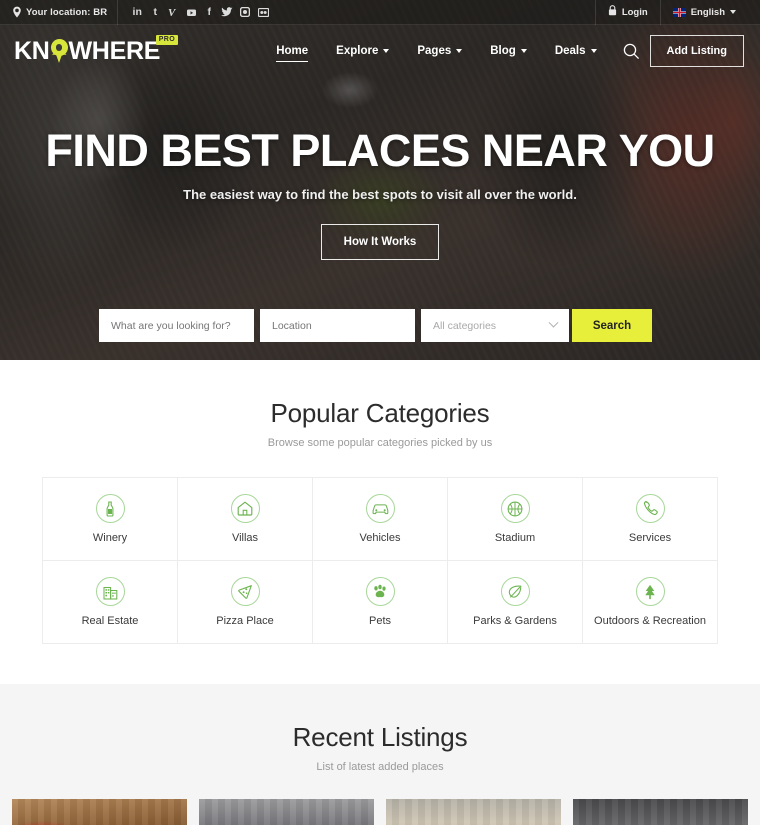 The width and height of the screenshot is (760, 825). I want to click on category-item-real-estate: Real Estate, so click(110, 602).